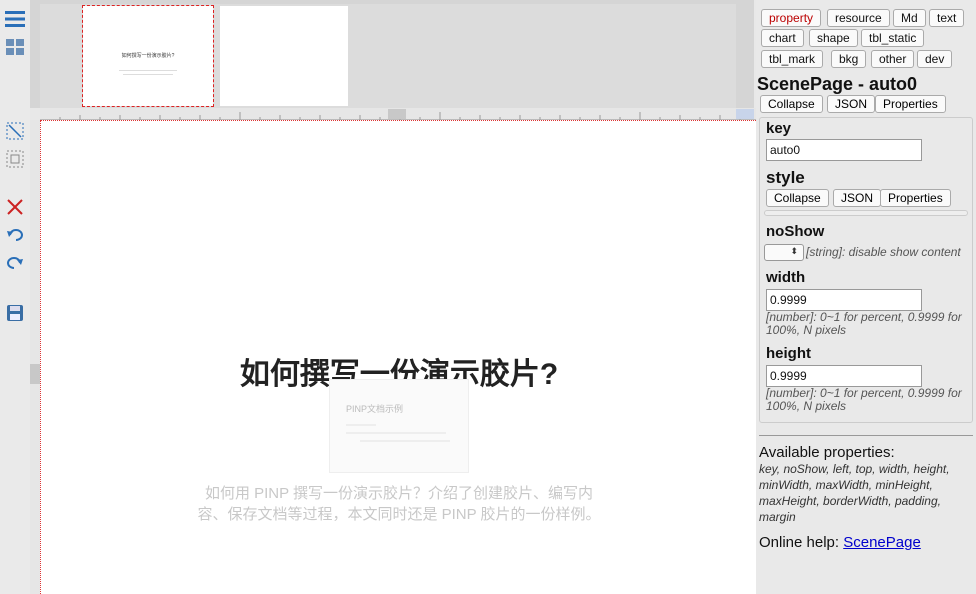 The height and width of the screenshot is (594, 976). Describe the element at coordinates (15, 297) in the screenshot. I see `left-toolbar` at that location.